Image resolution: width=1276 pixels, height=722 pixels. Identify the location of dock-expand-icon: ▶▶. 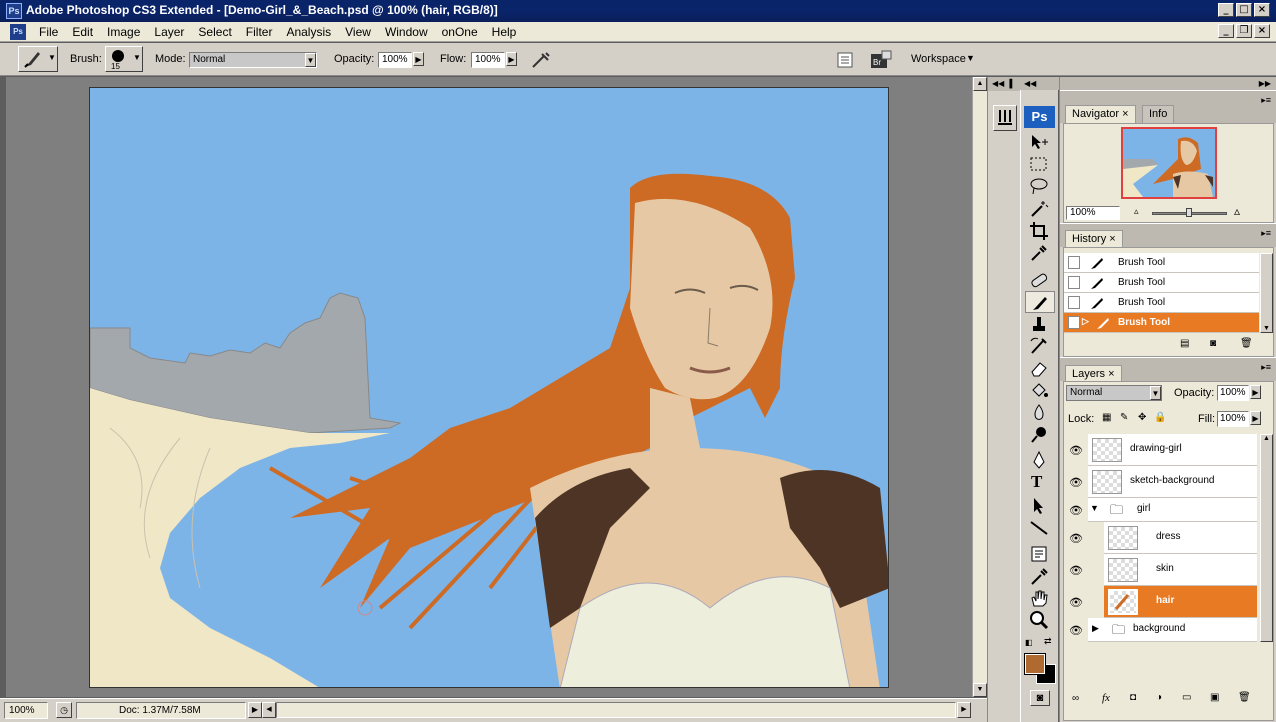
(1168, 83).